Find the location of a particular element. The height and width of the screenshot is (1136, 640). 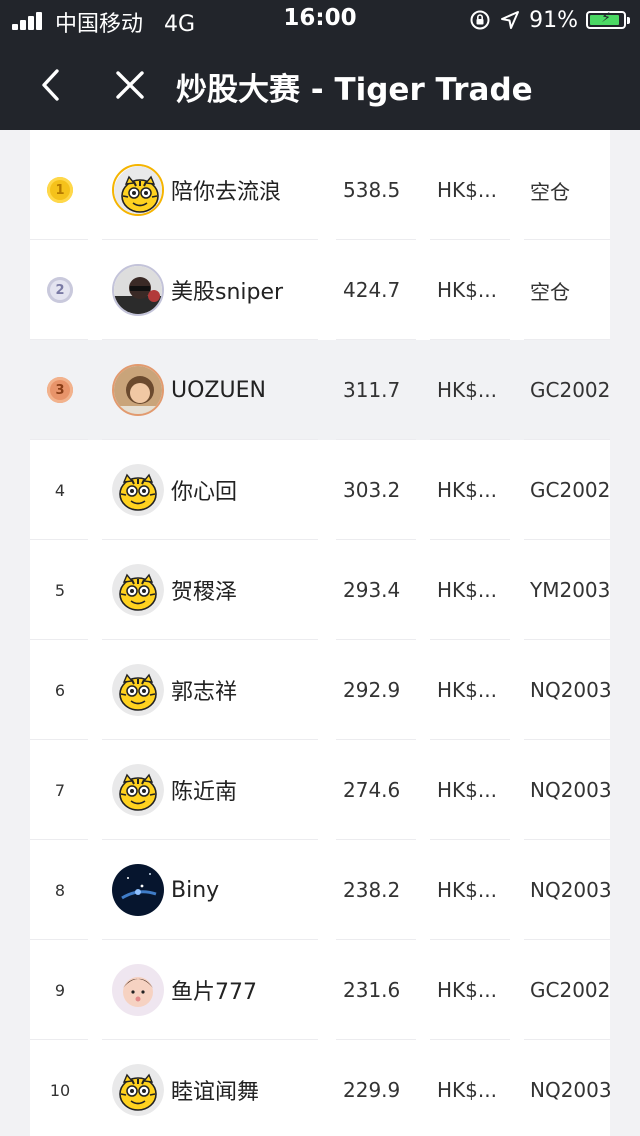

return-value: 424.7 is located at coordinates (372, 290).